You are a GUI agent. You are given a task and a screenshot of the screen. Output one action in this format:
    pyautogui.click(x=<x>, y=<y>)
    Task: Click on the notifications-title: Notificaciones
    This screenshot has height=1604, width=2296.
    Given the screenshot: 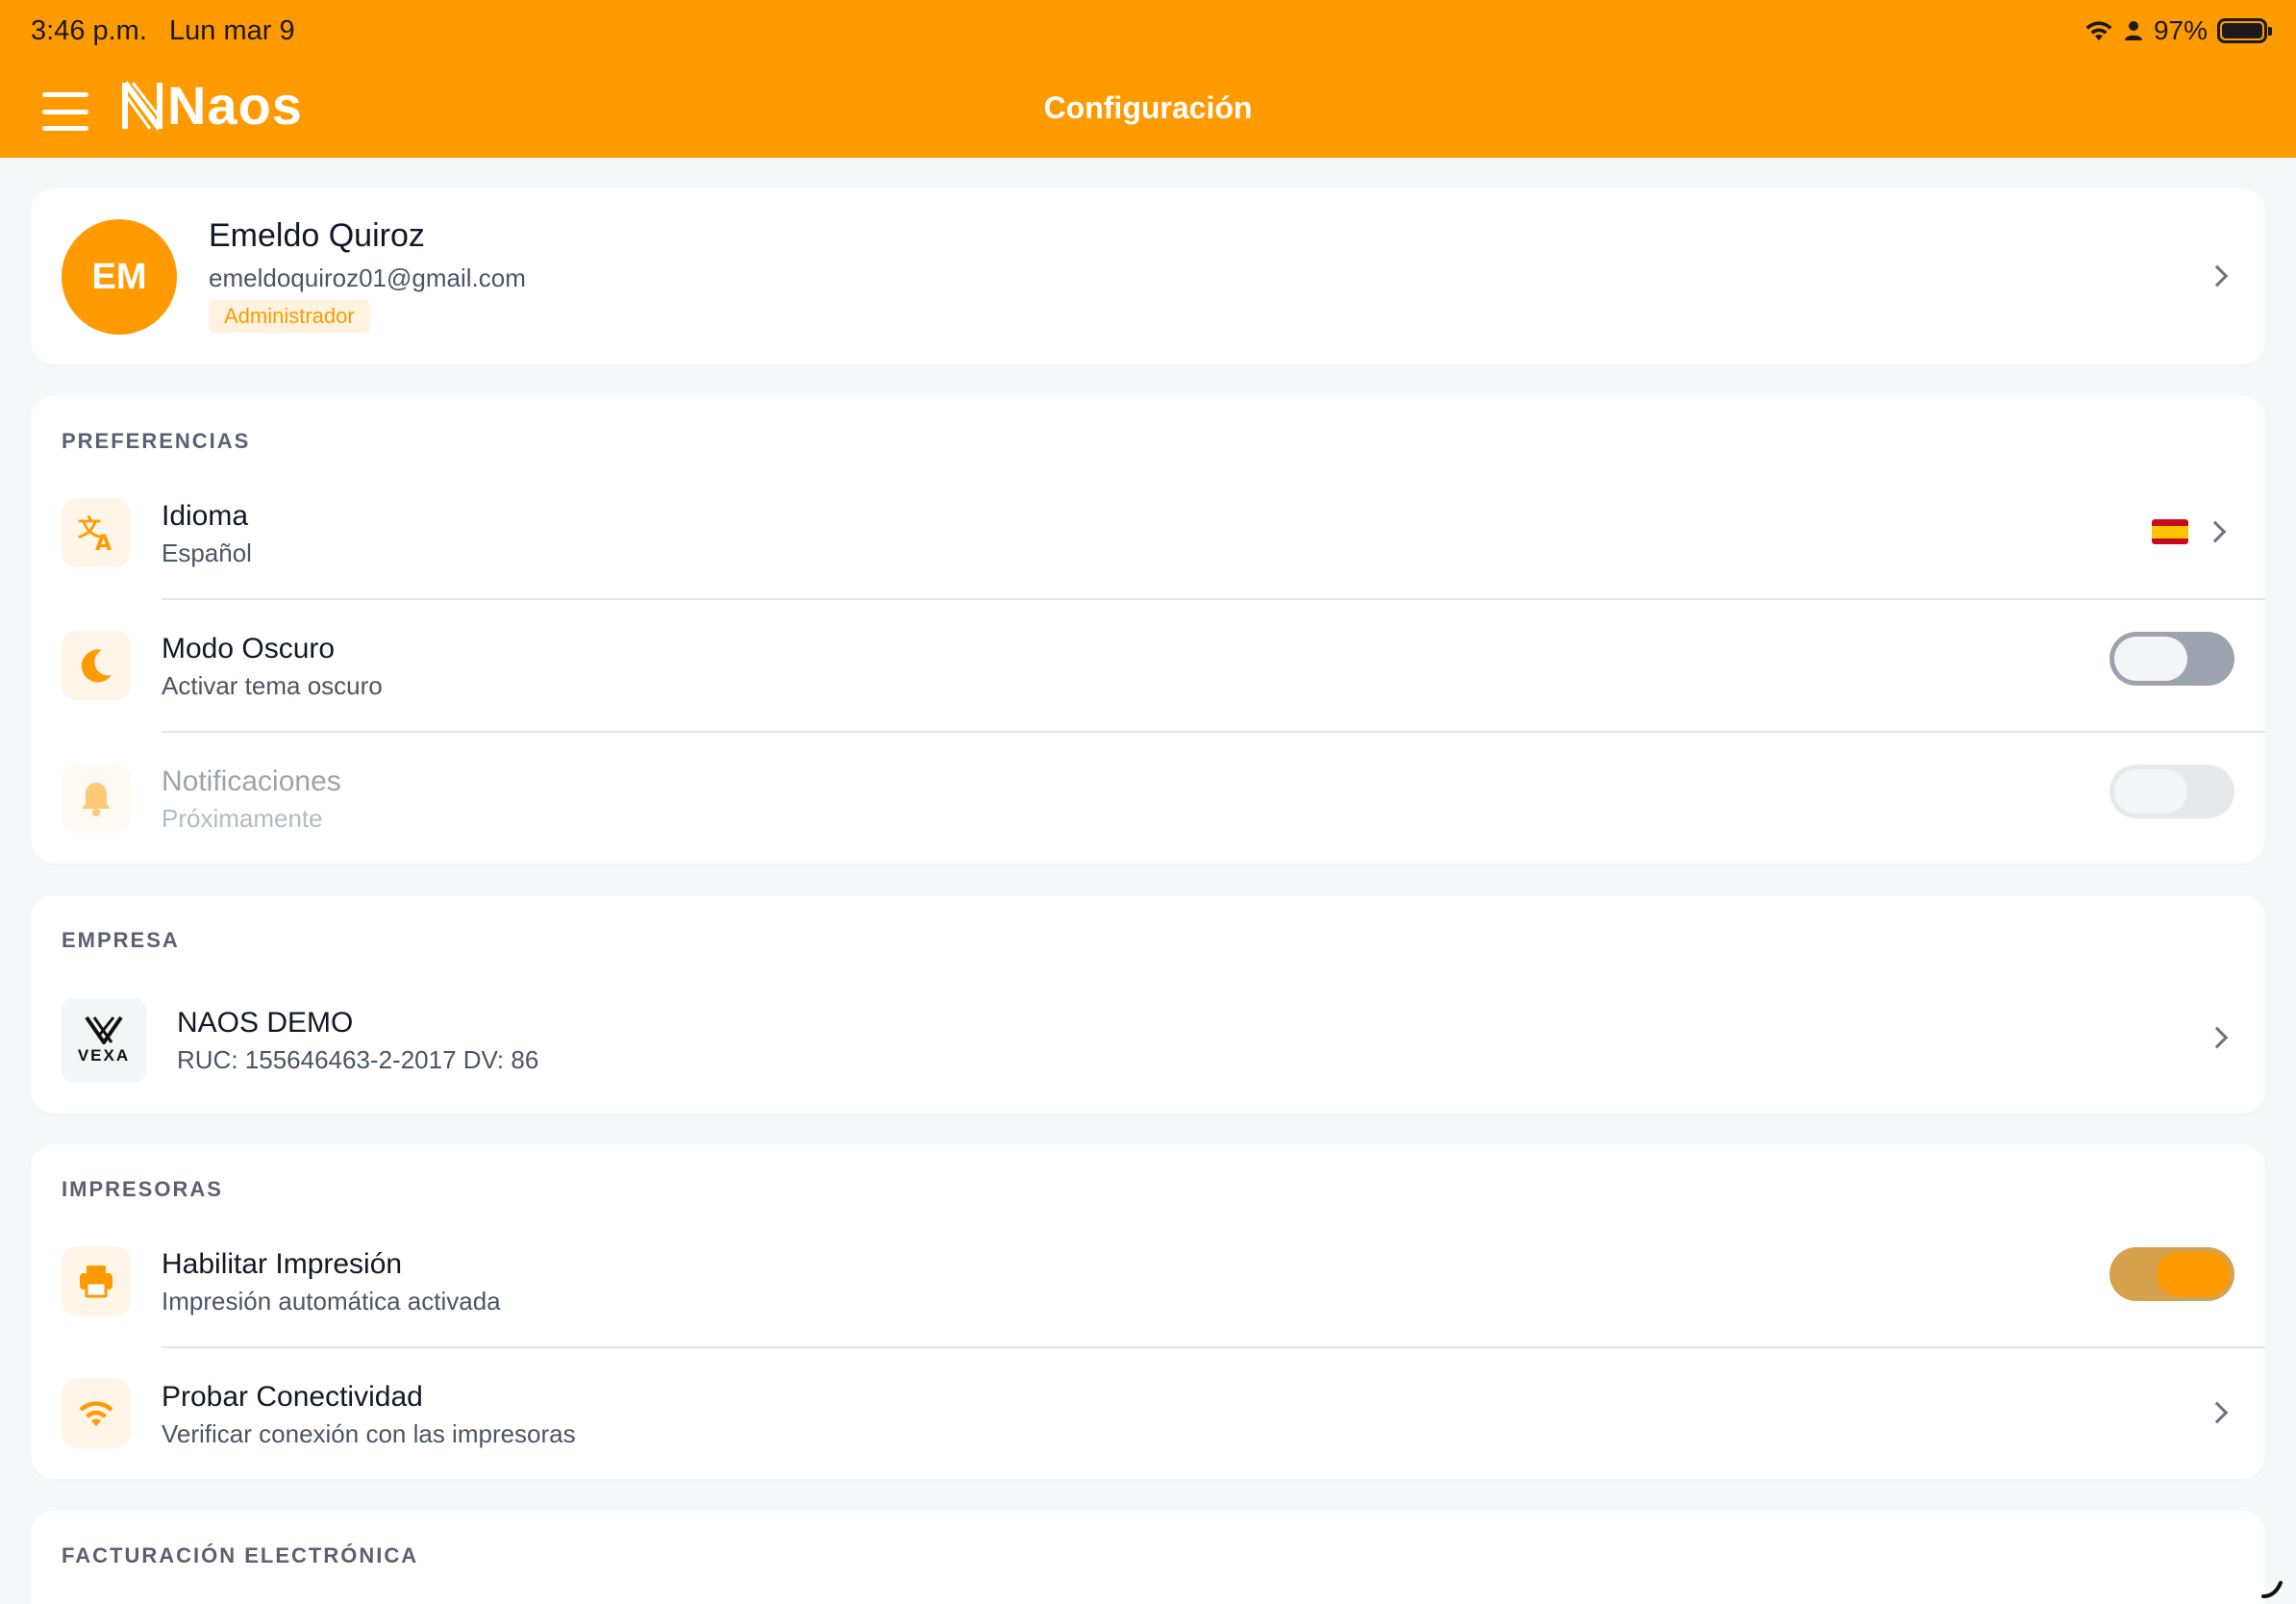 What is the action you would take?
    pyautogui.click(x=251, y=781)
    